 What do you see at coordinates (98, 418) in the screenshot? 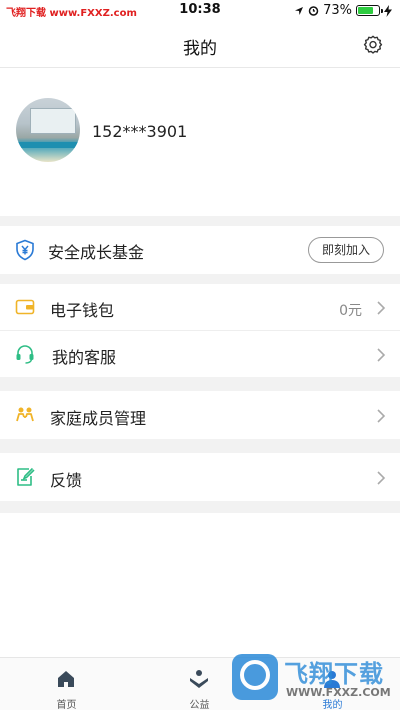
I see `menu-item-label: 家庭成员管理` at bounding box center [98, 418].